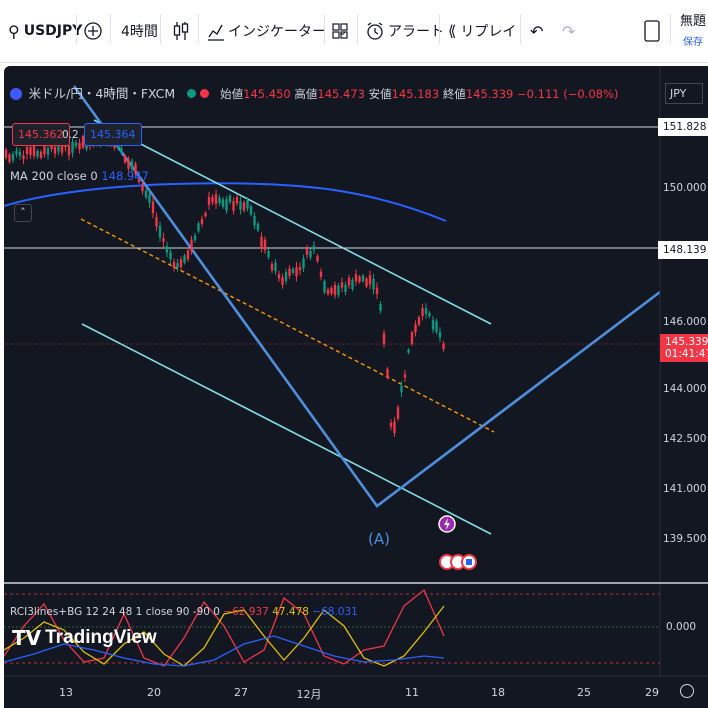  What do you see at coordinates (14, 31) in the screenshot?
I see `search-icon: ⚲` at bounding box center [14, 31].